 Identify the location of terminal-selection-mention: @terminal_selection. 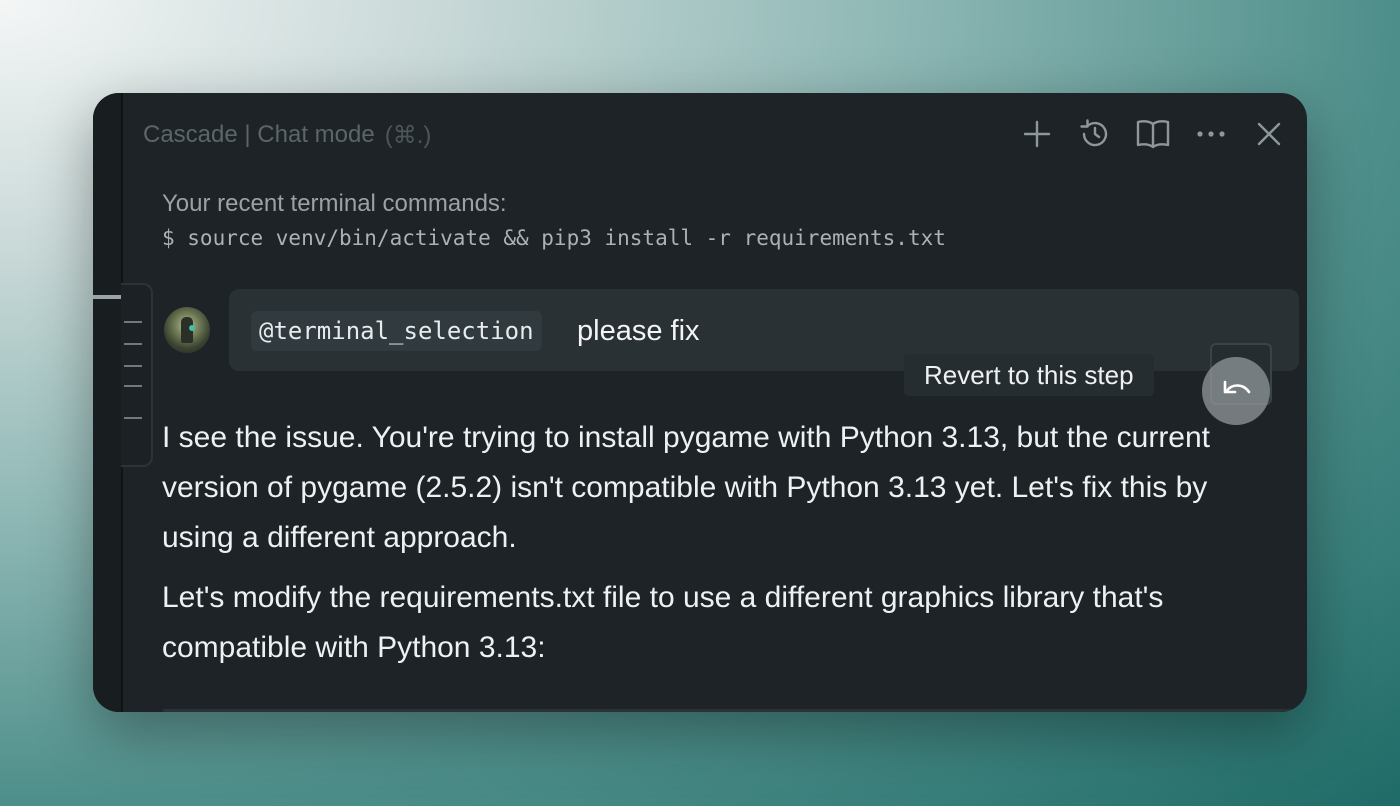
(396, 331).